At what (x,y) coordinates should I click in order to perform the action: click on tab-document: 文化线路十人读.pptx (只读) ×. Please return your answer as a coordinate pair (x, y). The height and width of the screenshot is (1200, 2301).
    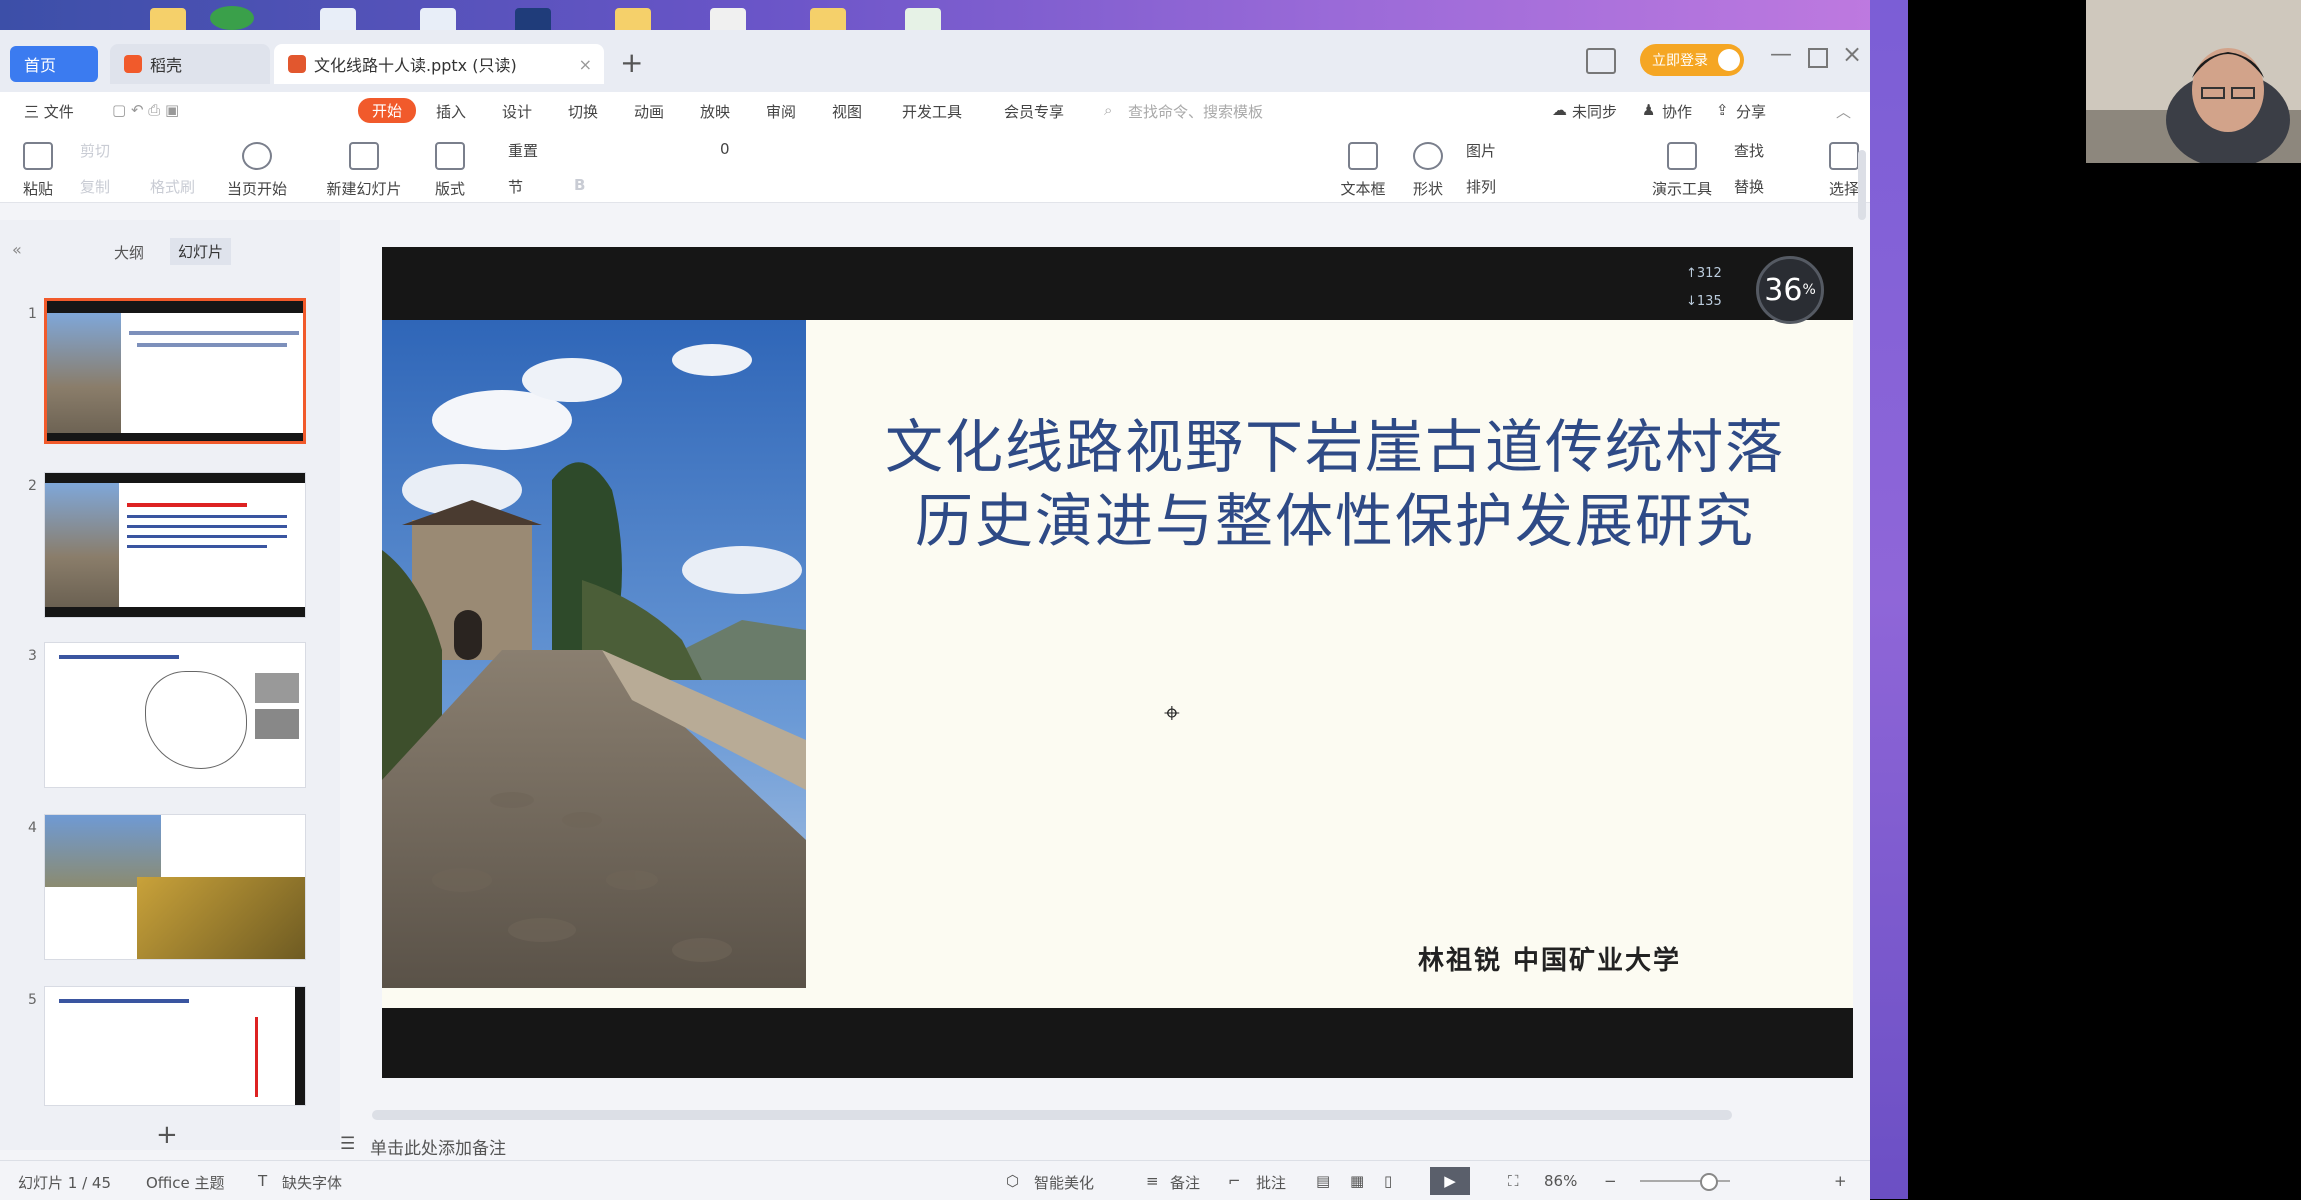
    Looking at the image, I should click on (439, 64).